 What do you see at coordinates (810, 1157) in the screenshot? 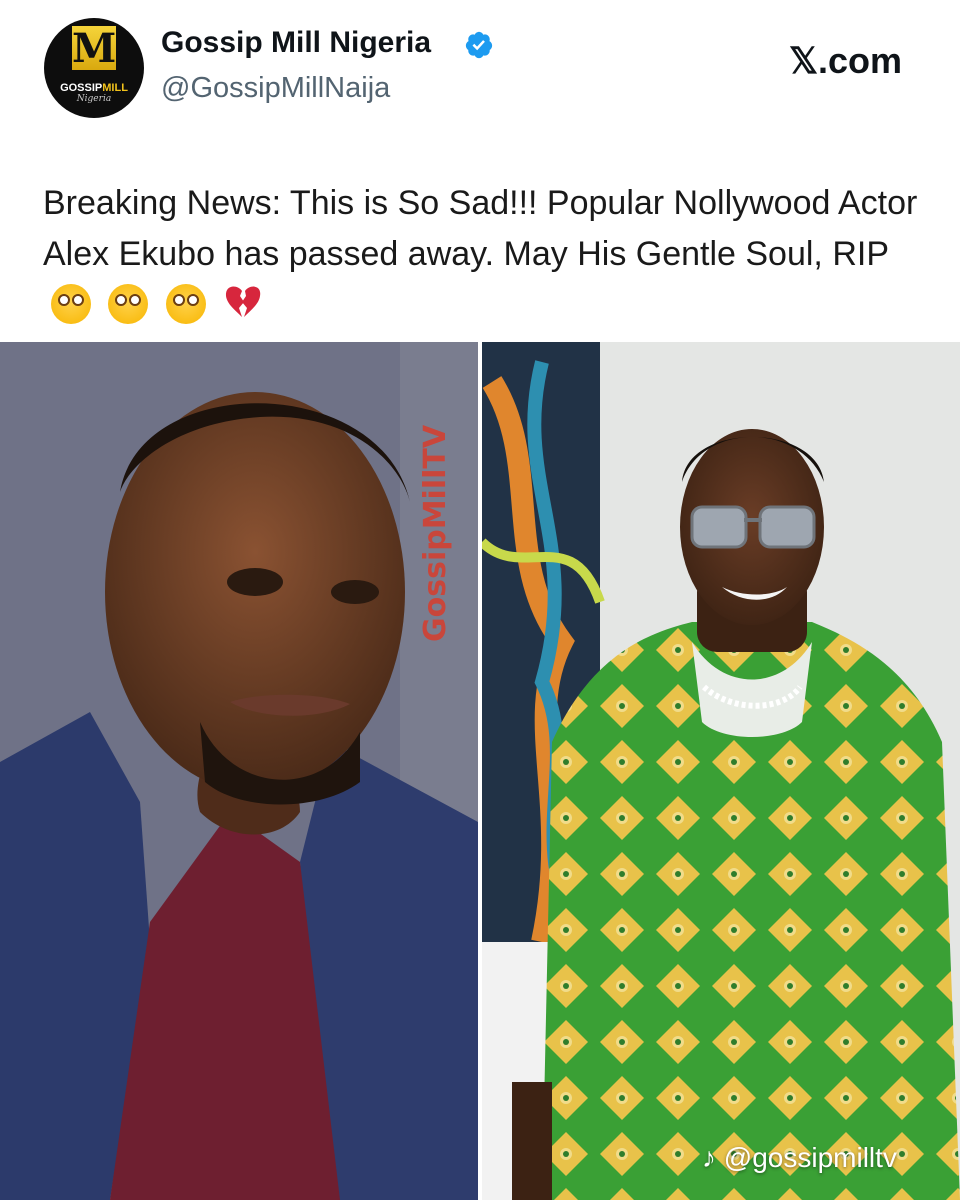
I see `tiktok-handle: @gossipmilltv` at bounding box center [810, 1157].